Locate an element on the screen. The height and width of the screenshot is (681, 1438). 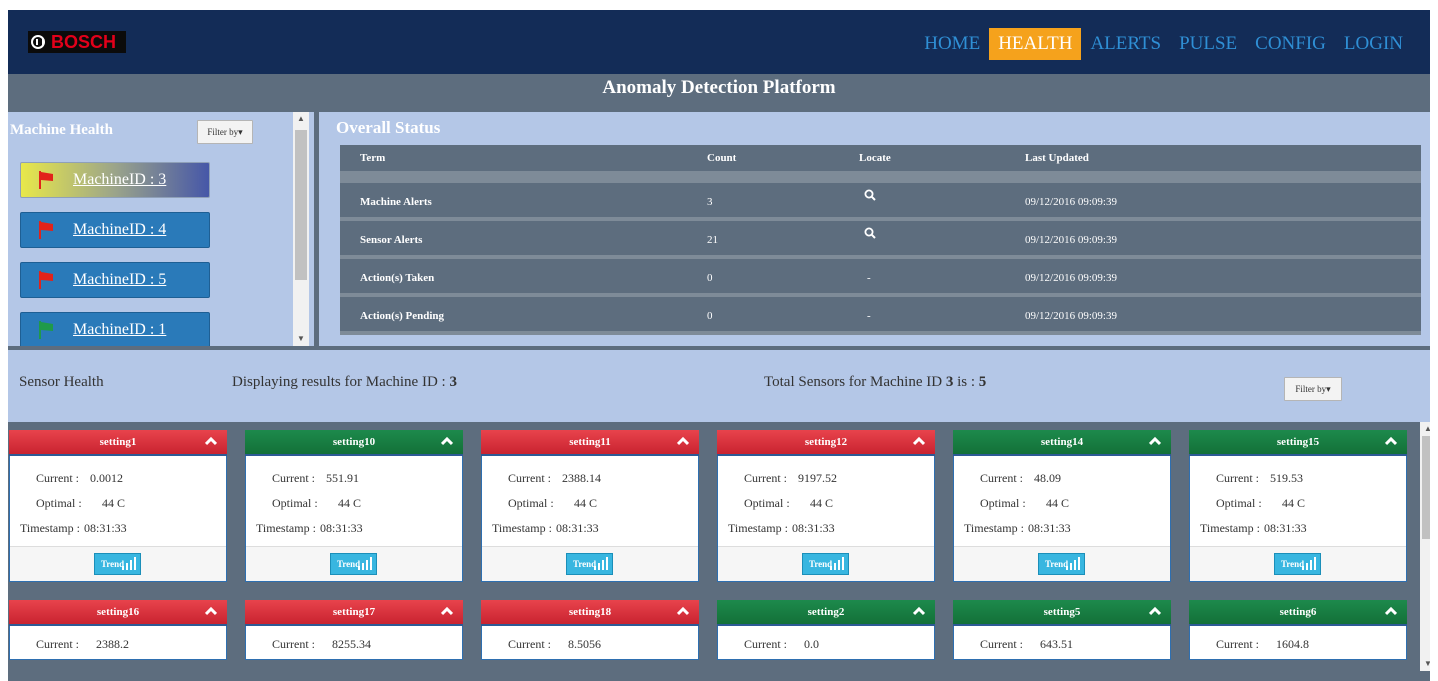
current-value: 8255.34 is located at coordinates (351, 644).